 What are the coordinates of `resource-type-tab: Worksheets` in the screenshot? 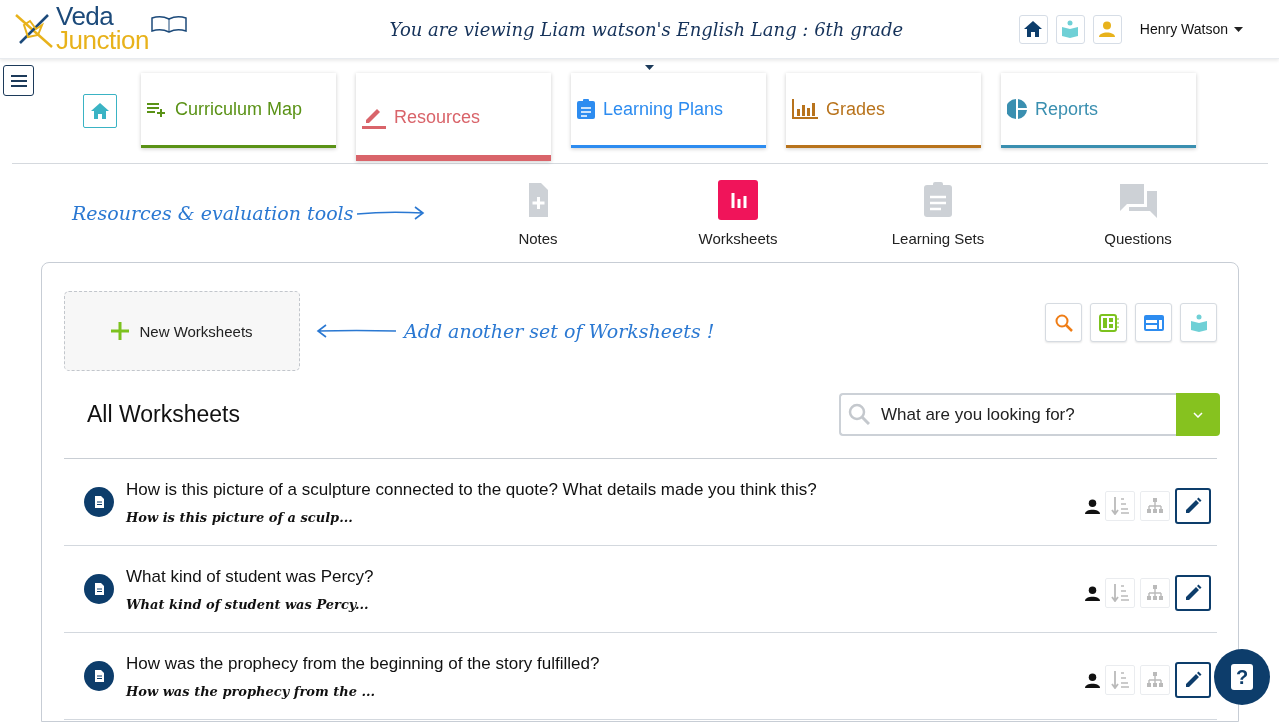 It's located at (738, 213).